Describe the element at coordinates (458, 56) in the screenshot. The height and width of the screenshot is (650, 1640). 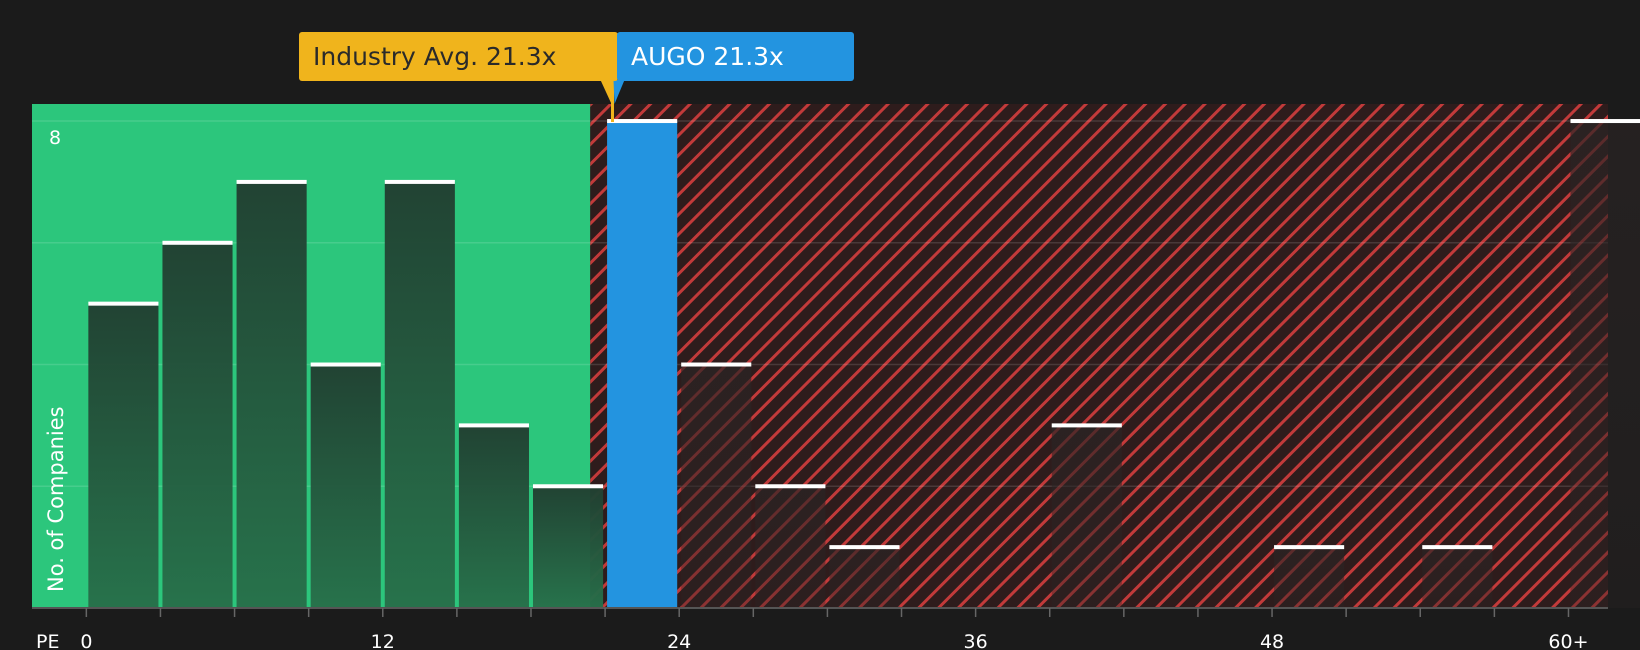
I see `industry-average-callout: Industry Avg. 21.3x` at that location.